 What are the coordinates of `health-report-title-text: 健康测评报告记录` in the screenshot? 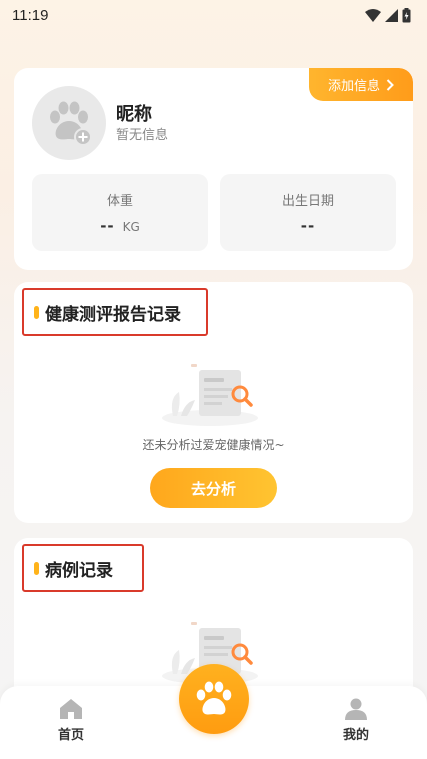 It's located at (113, 314).